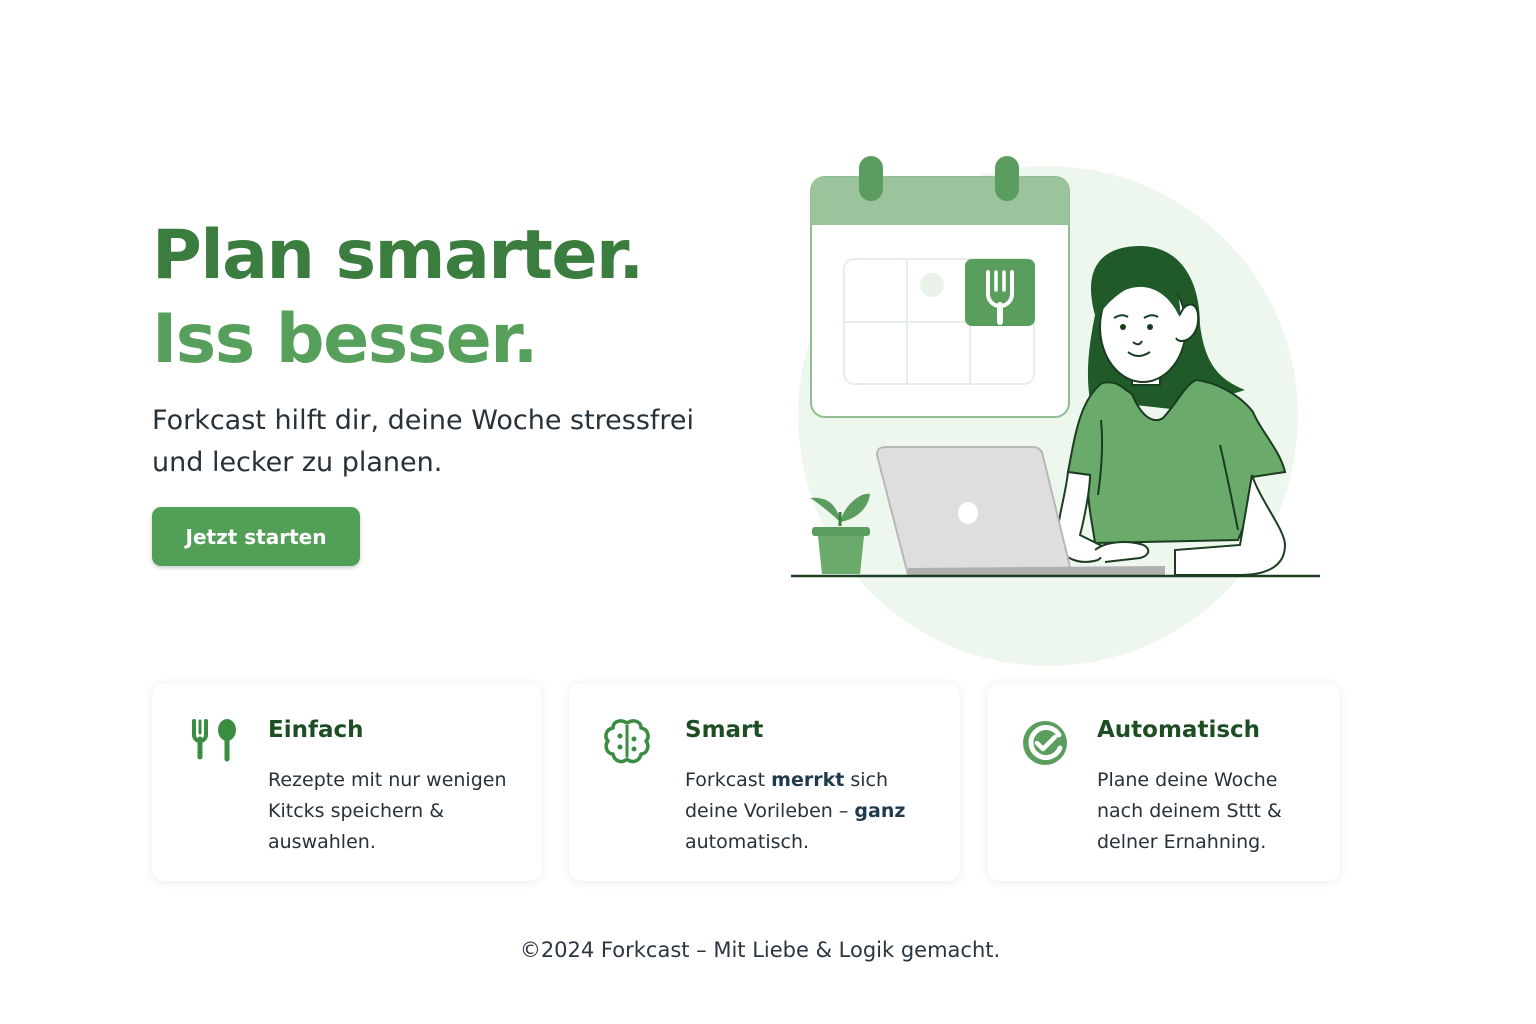  Describe the element at coordinates (214, 740) in the screenshot. I see `fork-spoon-icon` at that location.